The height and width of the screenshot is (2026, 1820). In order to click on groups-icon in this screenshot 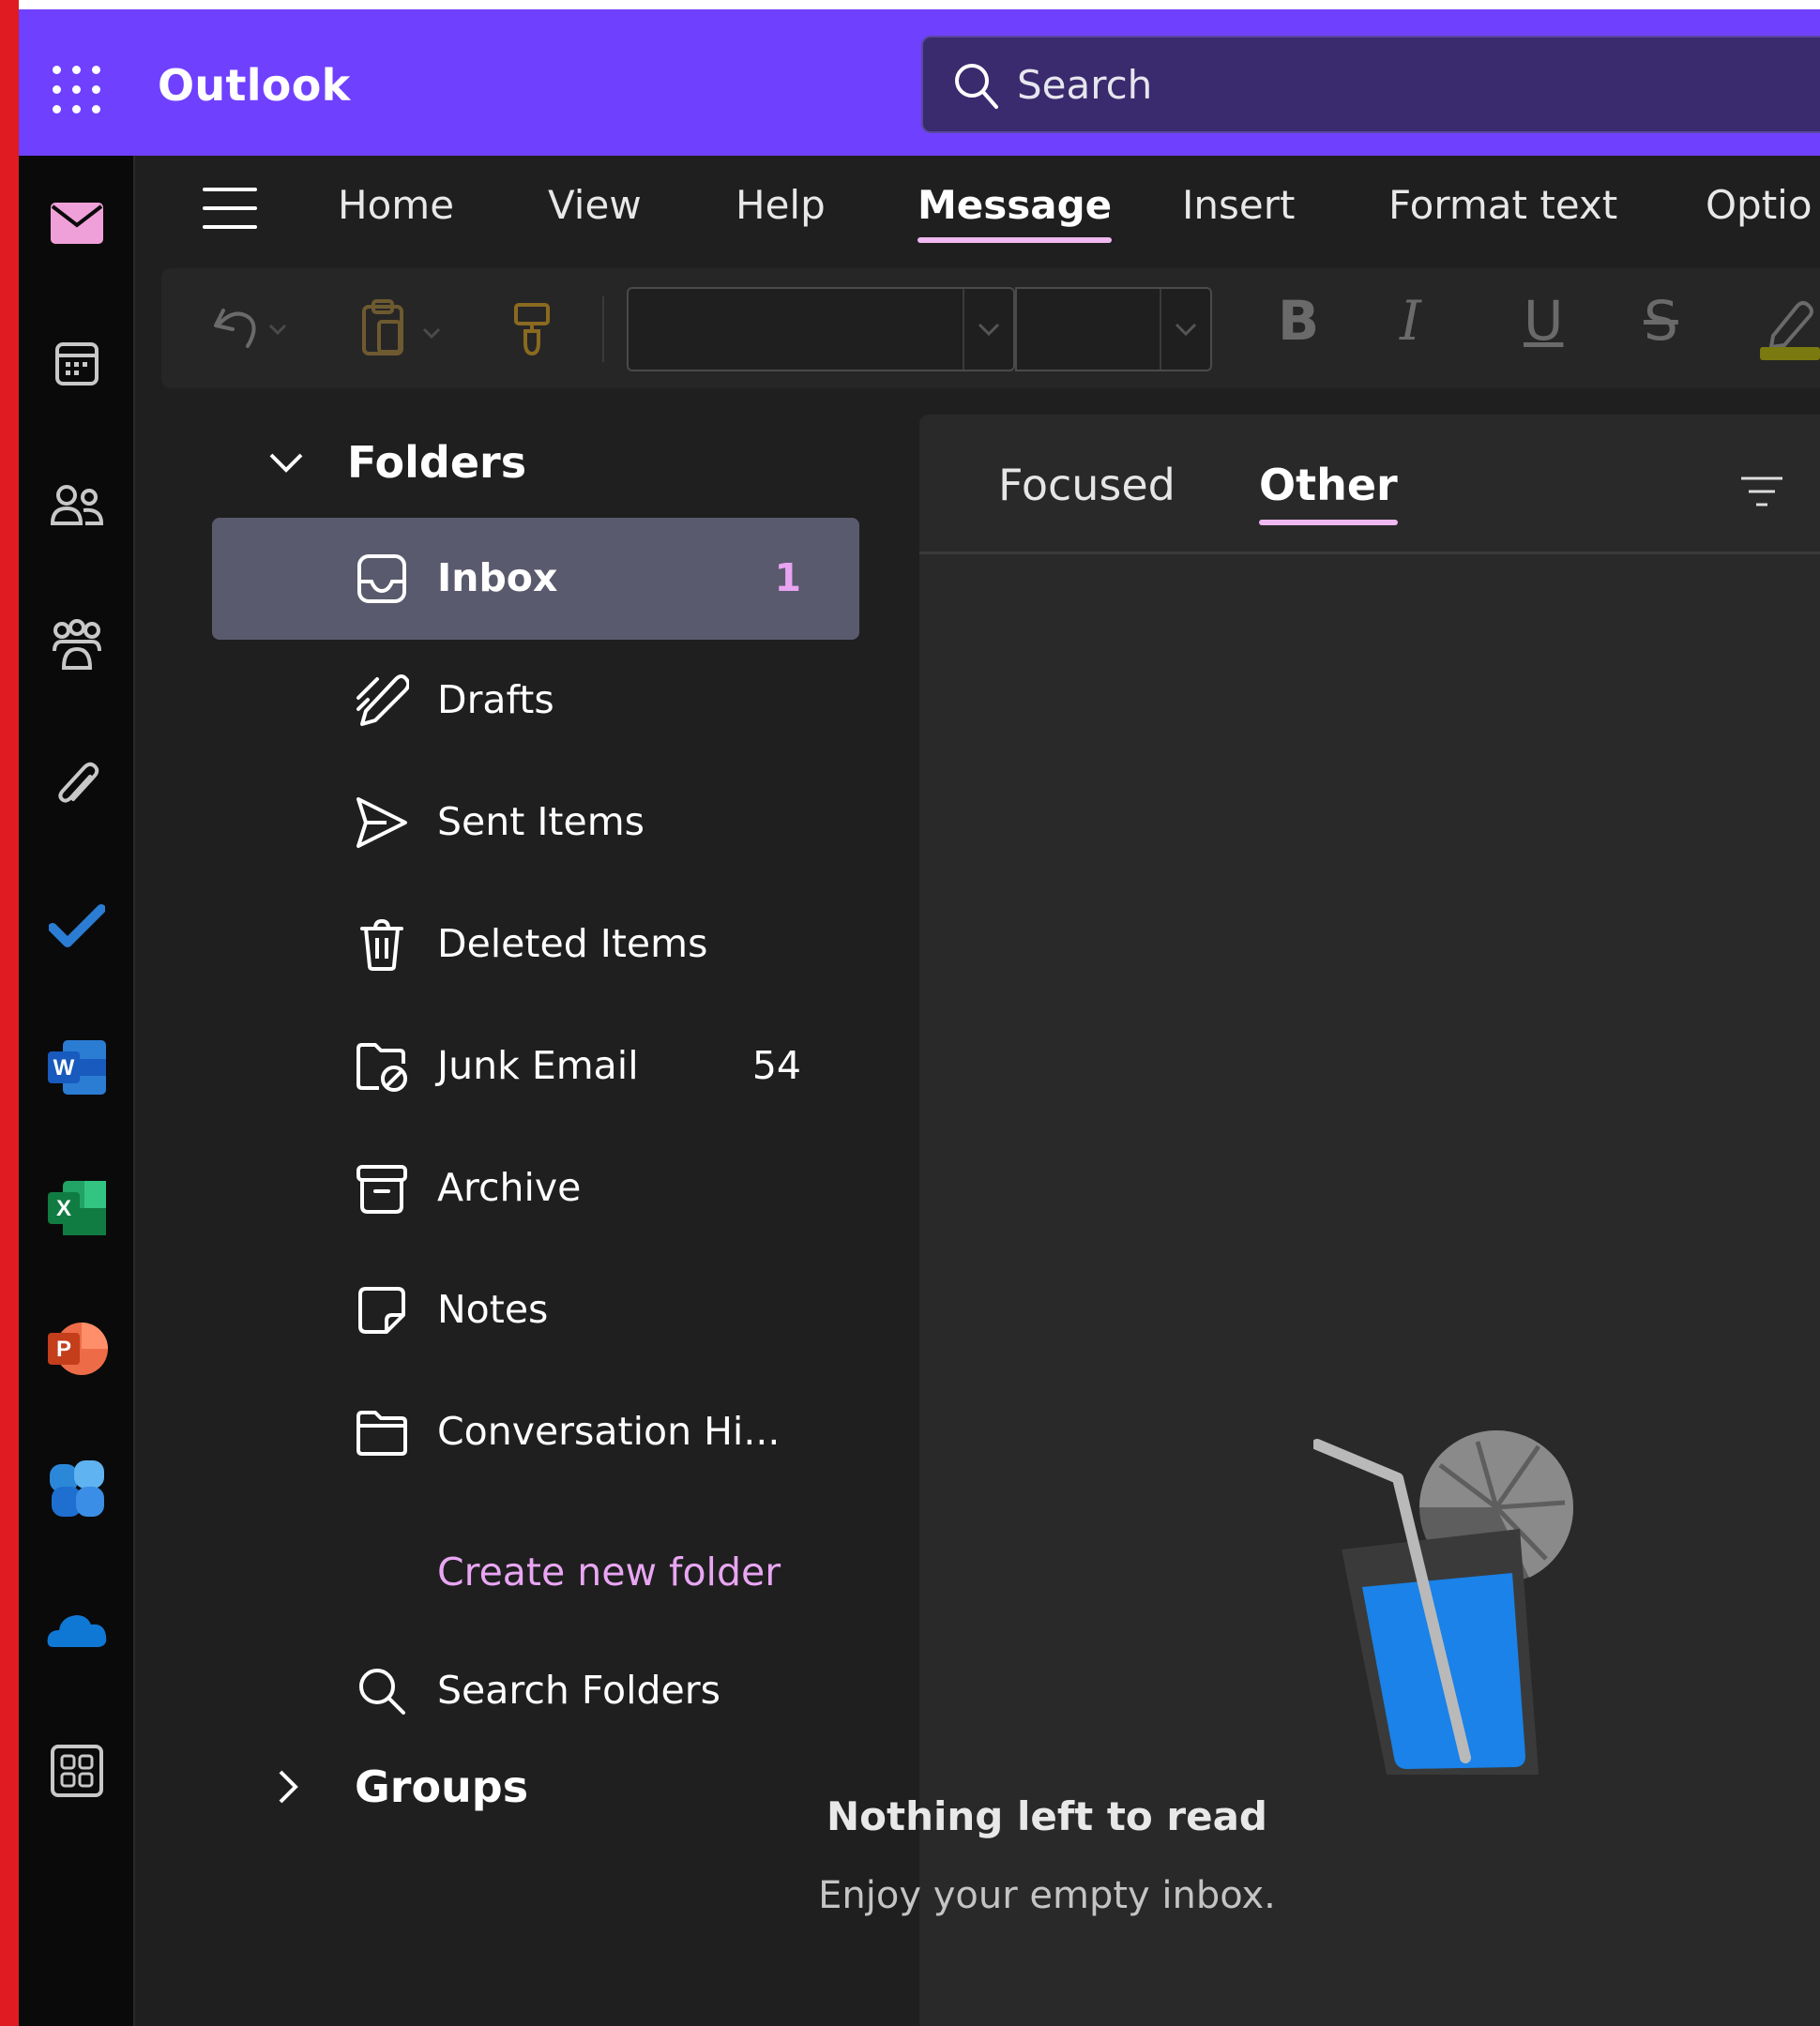, I will do `click(77, 645)`.